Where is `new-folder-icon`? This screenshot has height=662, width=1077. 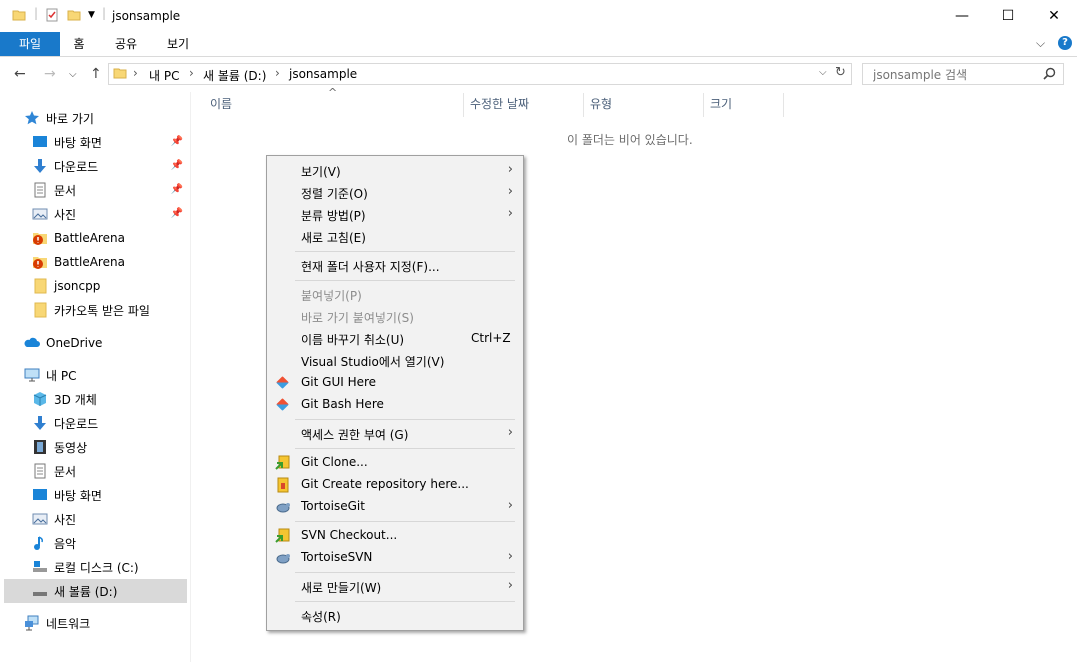 new-folder-icon is located at coordinates (74, 16).